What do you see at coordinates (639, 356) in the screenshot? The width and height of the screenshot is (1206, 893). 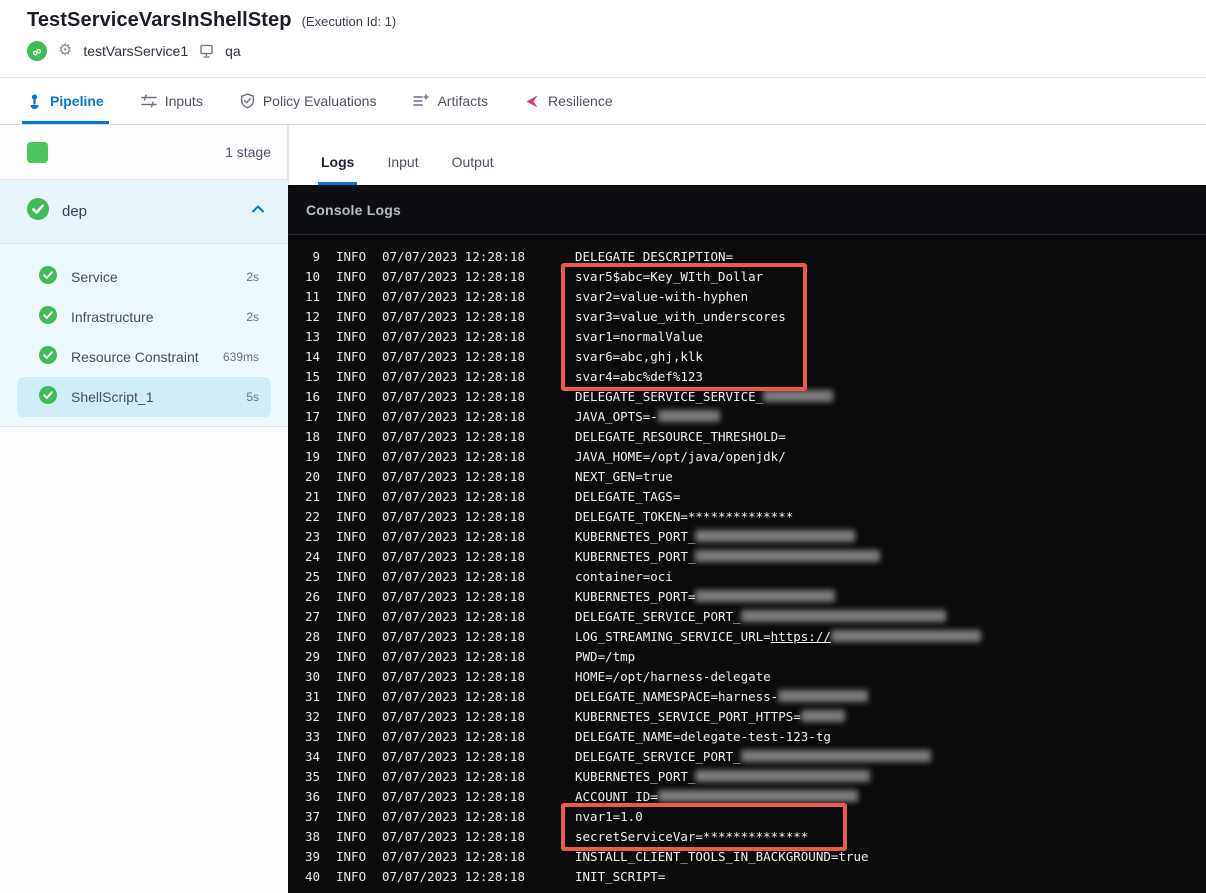 I see `log-message: svar6=abc,ghj,klk` at bounding box center [639, 356].